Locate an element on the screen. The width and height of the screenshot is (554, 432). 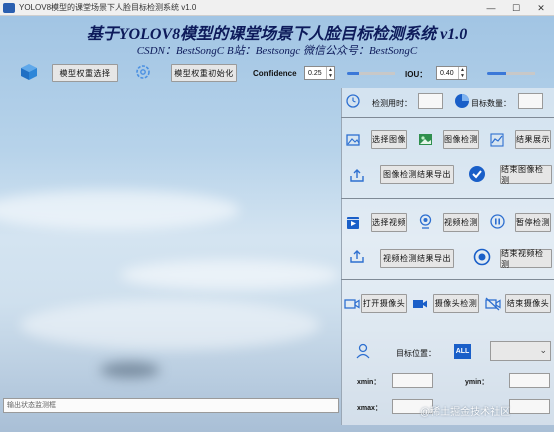
page-title: 基于YOLOV8模型的课堂场景下人脸目标检测系统 v1.0 is located at coordinates (277, 34).